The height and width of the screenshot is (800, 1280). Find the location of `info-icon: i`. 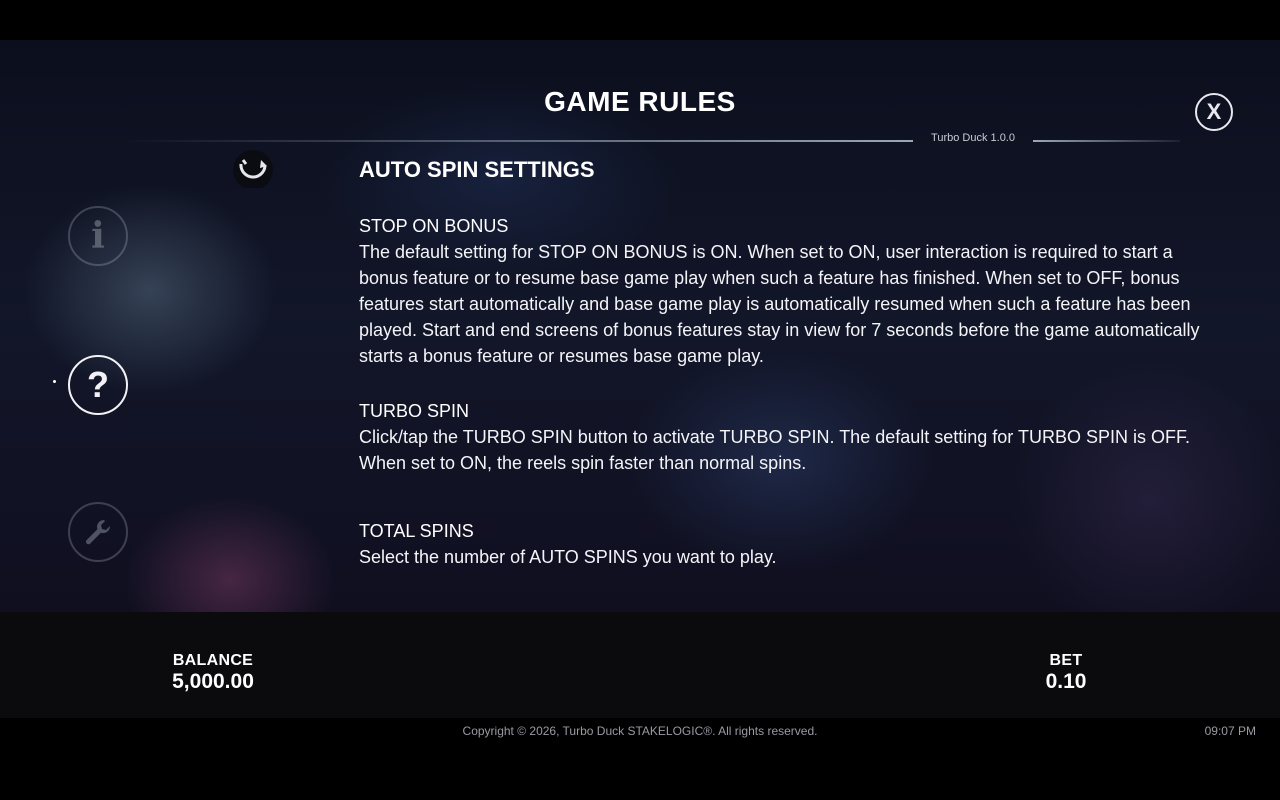

info-icon: i is located at coordinates (98, 236).